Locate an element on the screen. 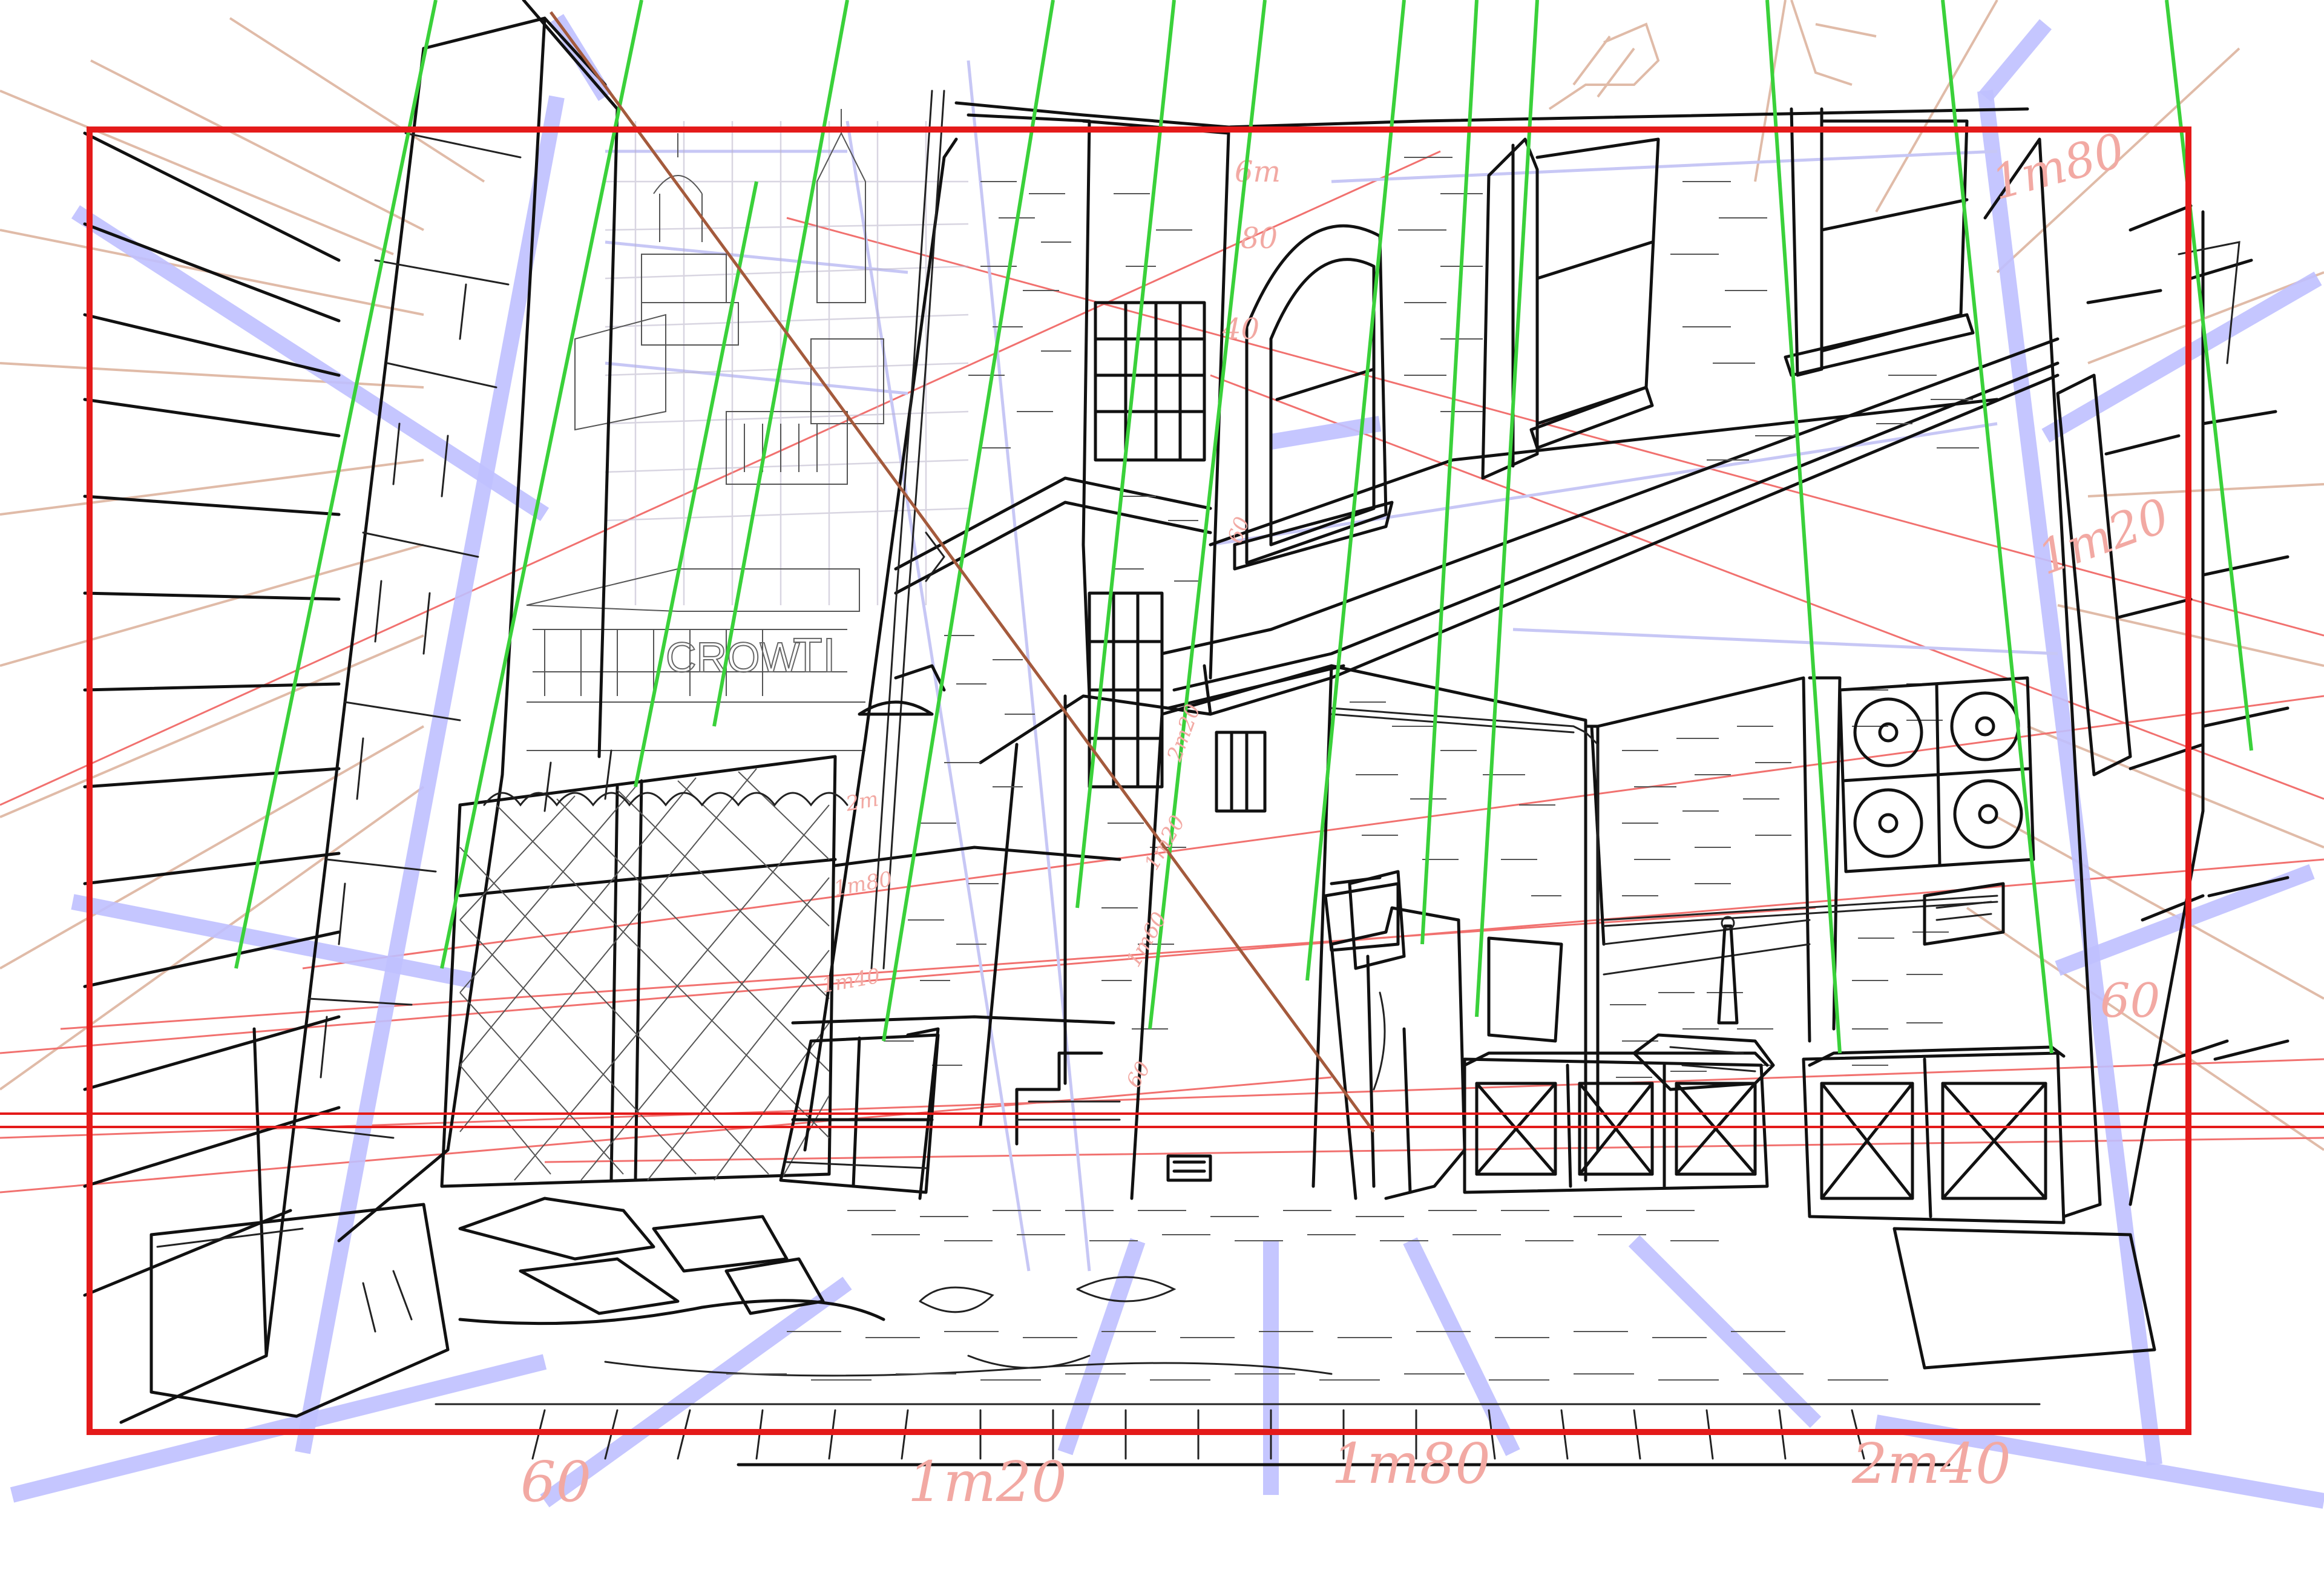 This screenshot has height=1570, width=2324. building-scale-label-80: 80 is located at coordinates (1259, 238).